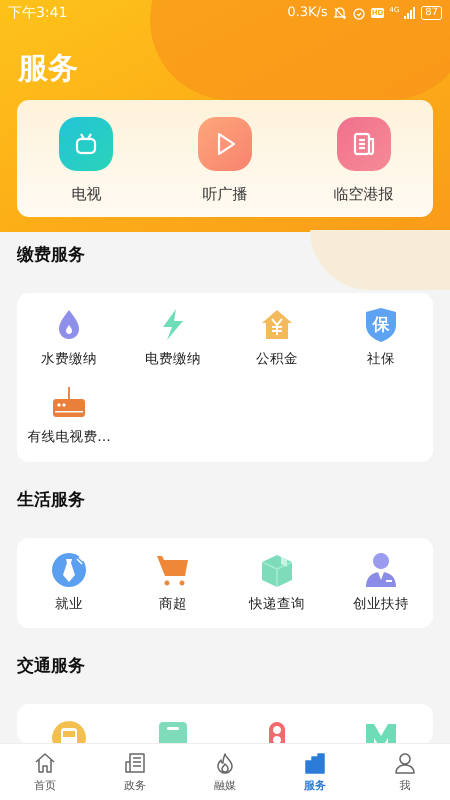  I want to click on home-icon, so click(45, 763).